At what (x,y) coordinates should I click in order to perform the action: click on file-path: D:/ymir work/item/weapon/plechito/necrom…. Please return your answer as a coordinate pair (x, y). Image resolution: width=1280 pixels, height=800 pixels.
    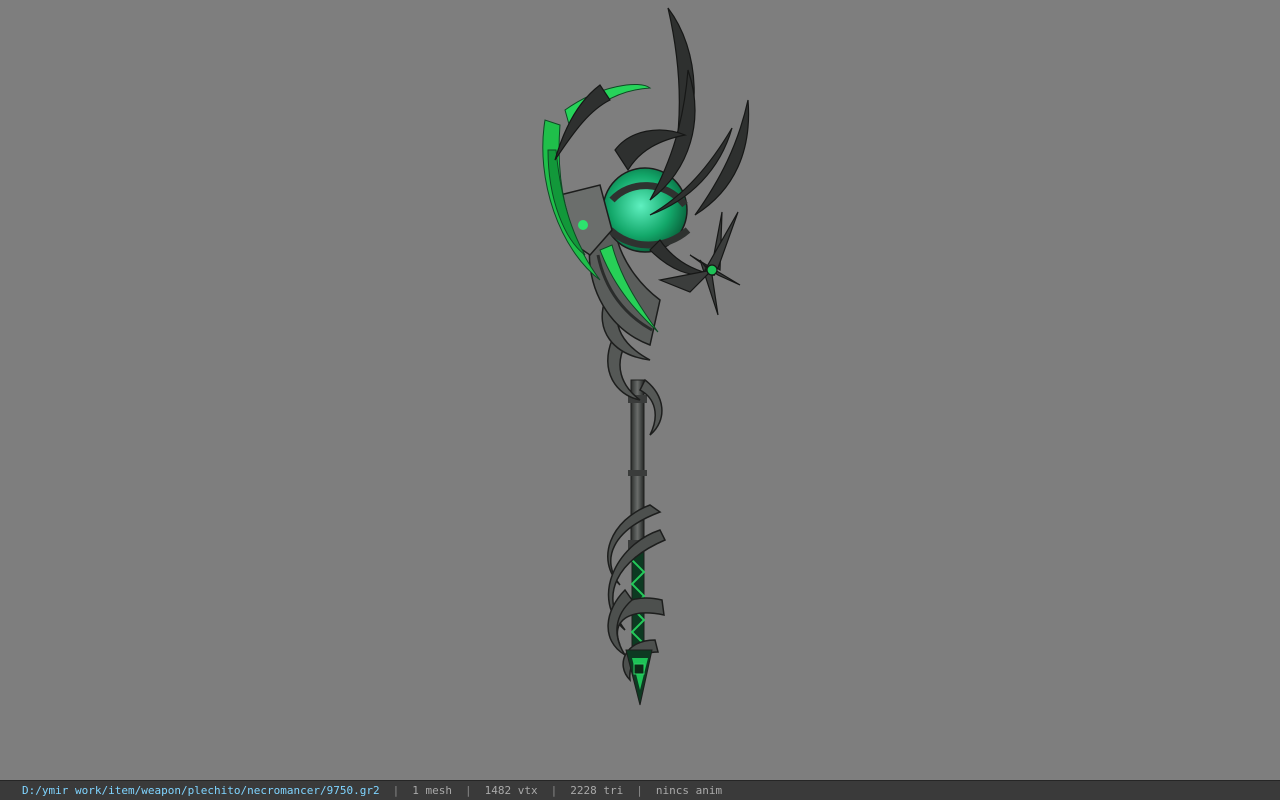
    Looking at the image, I should click on (201, 790).